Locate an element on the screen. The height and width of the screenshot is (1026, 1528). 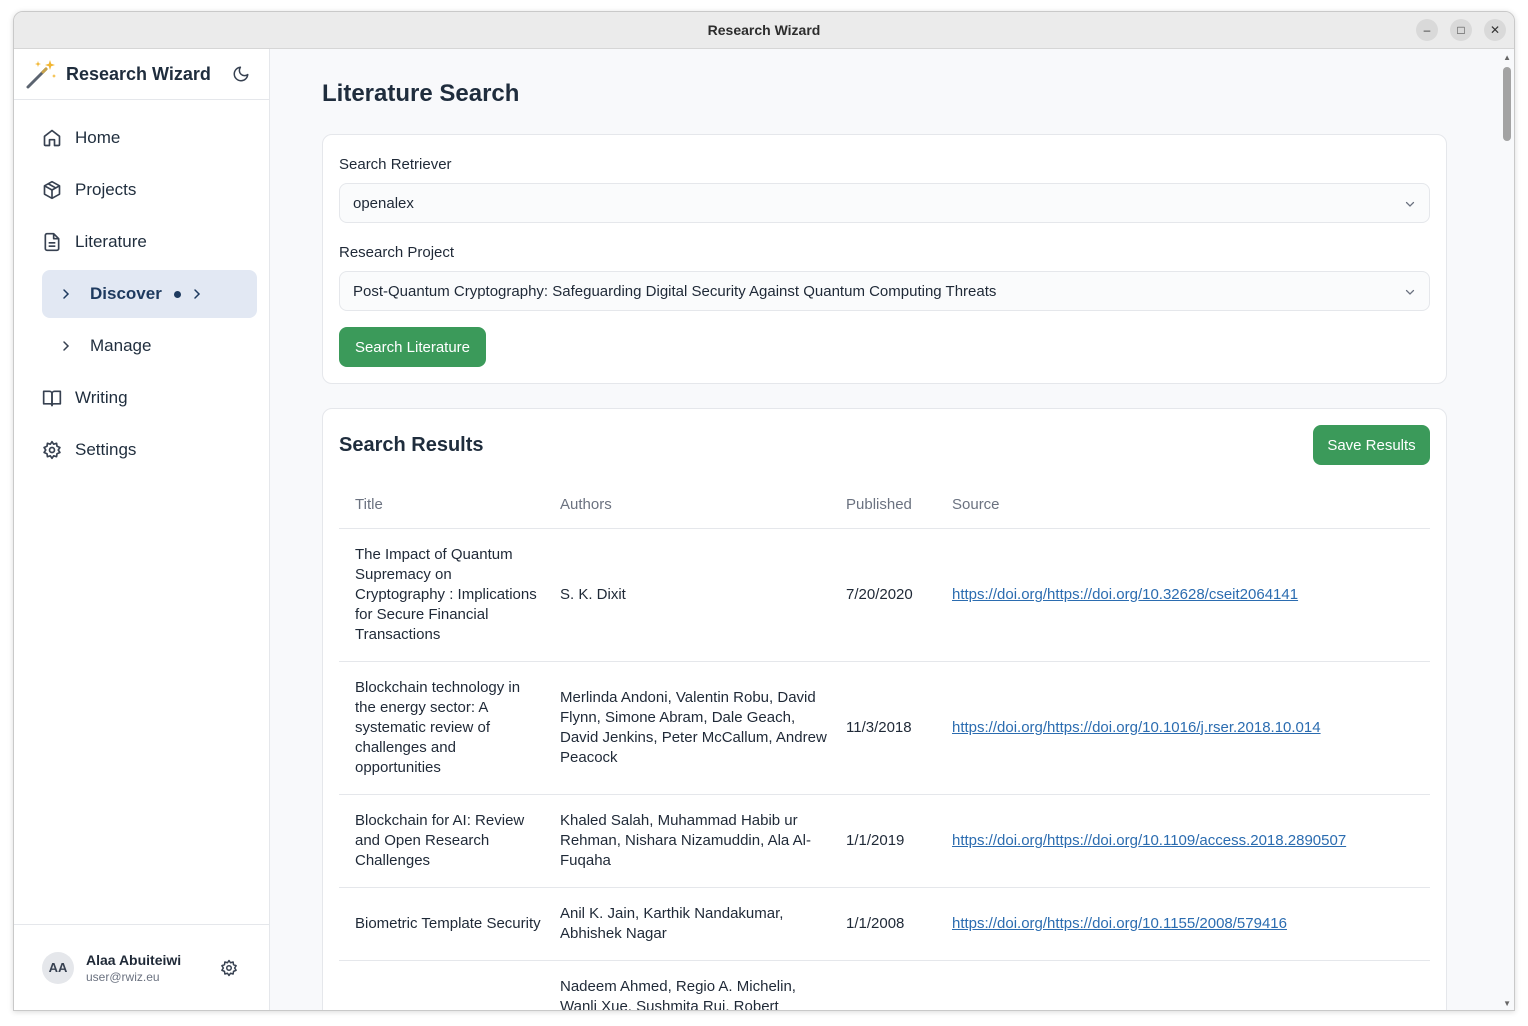
maximize-icon: □ is located at coordinates (1461, 30).